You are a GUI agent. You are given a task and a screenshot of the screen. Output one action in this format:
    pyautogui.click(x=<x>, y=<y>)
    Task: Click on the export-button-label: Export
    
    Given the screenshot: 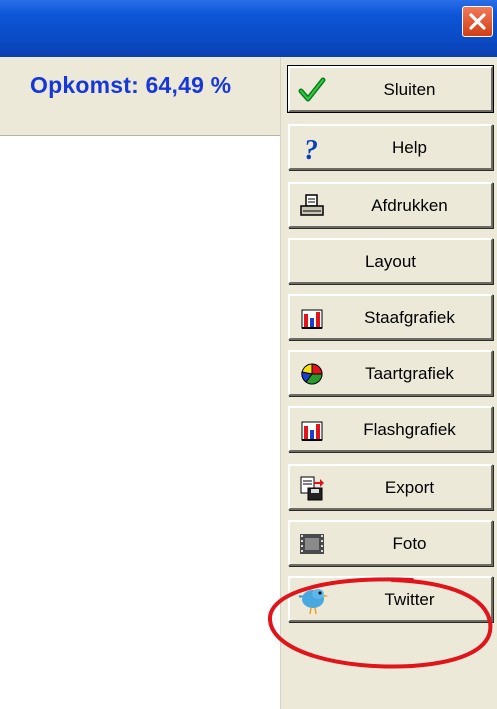 What is the action you would take?
    pyautogui.click(x=409, y=487)
    